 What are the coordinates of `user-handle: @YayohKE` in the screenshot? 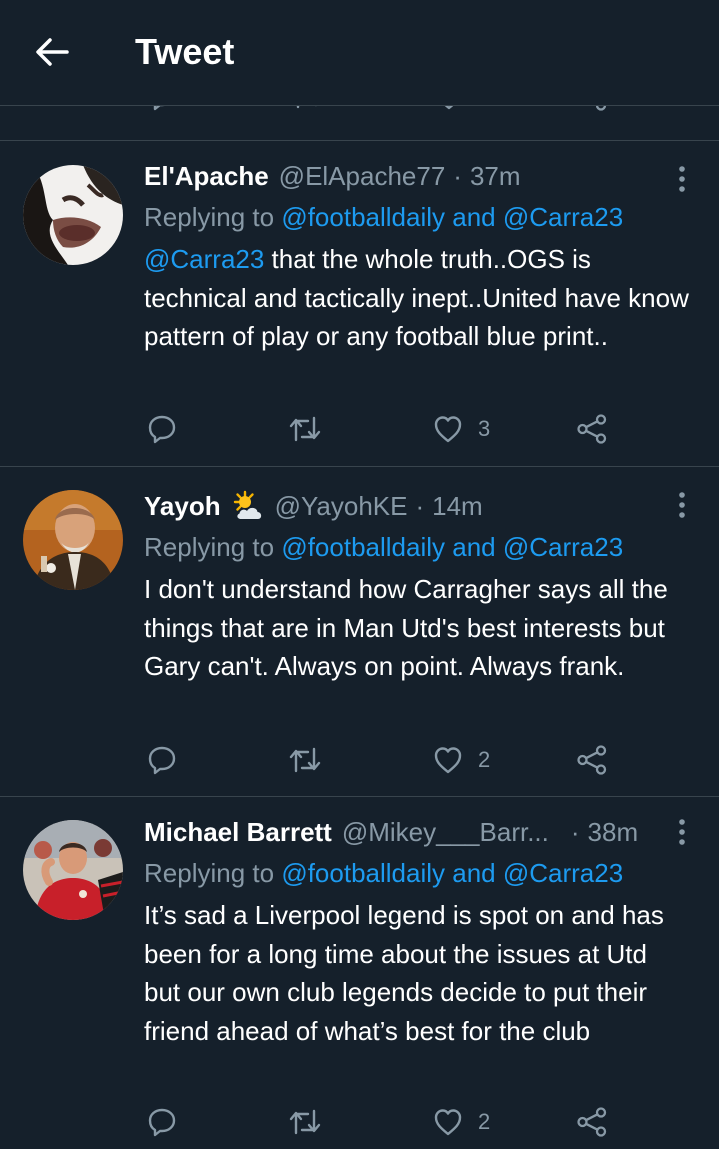 It's located at (341, 506).